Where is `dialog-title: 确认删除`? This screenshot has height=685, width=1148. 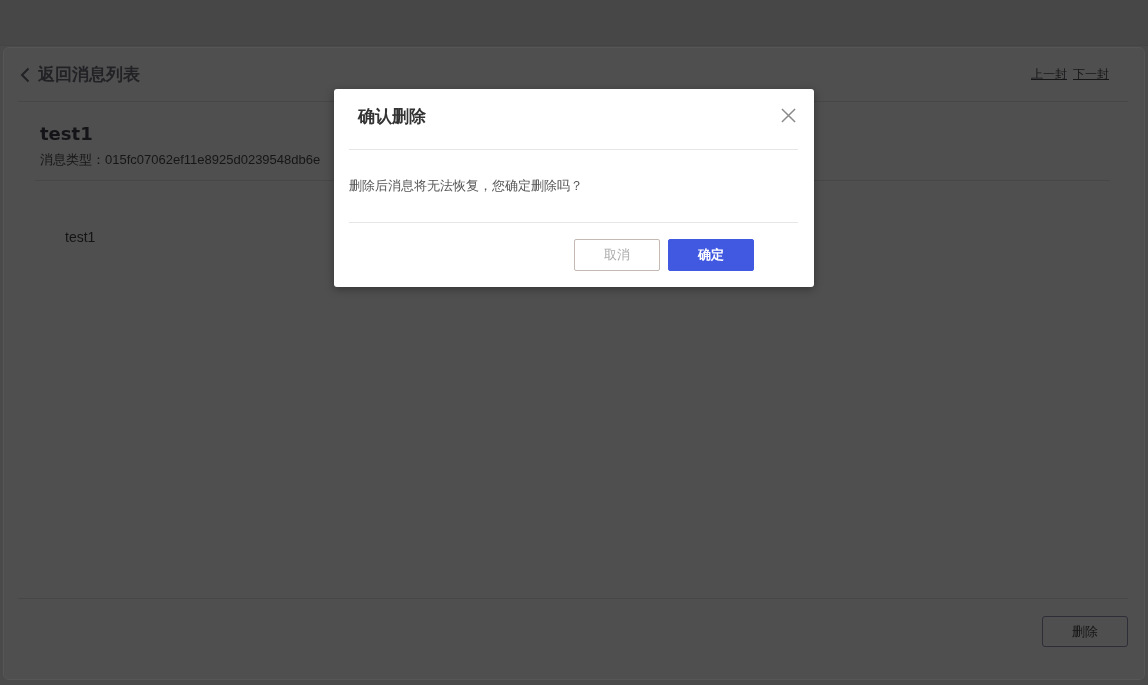
dialog-title: 确认删除 is located at coordinates (392, 116).